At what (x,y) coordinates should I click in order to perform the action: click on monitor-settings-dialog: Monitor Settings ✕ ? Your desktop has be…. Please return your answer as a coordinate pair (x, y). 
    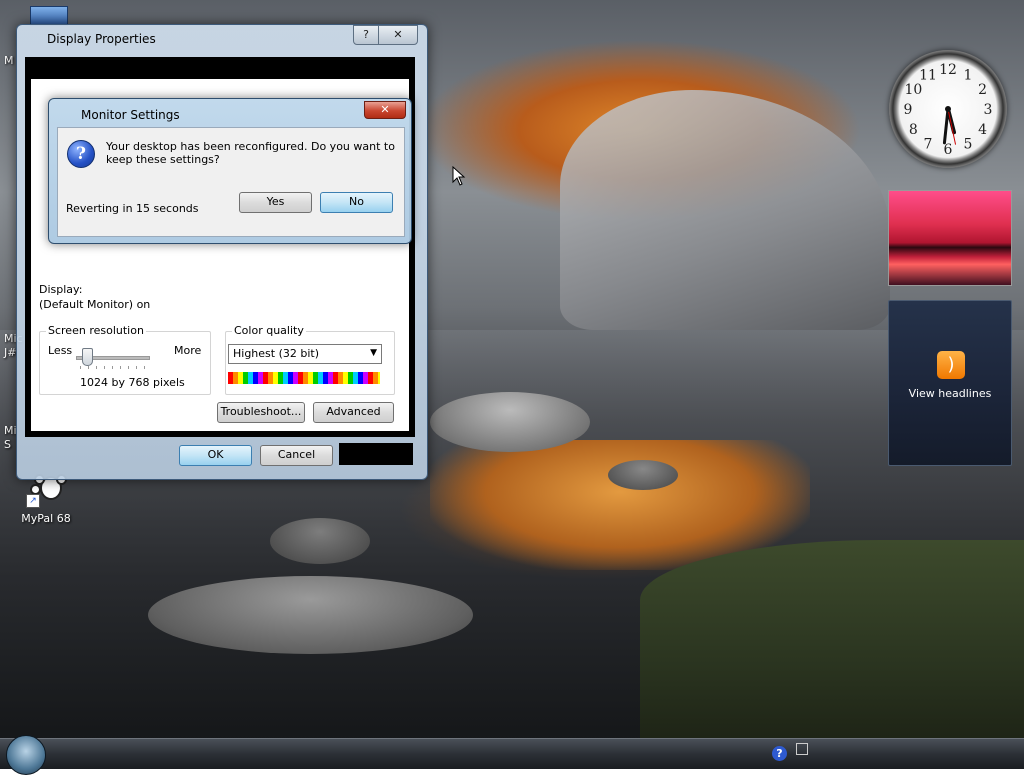
    Looking at the image, I should click on (230, 171).